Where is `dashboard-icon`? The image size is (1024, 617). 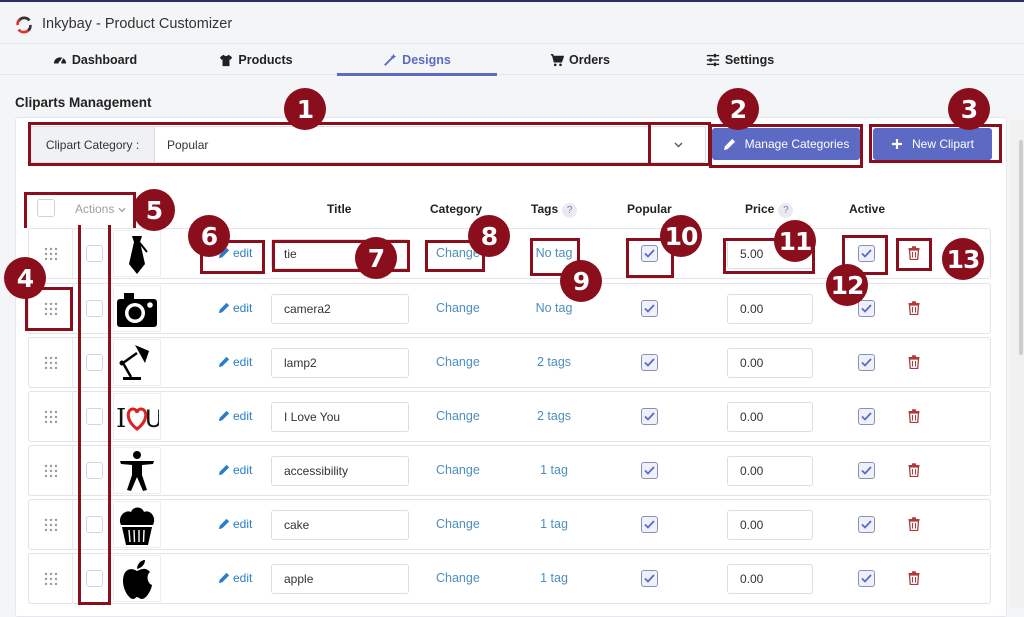 dashboard-icon is located at coordinates (59, 60).